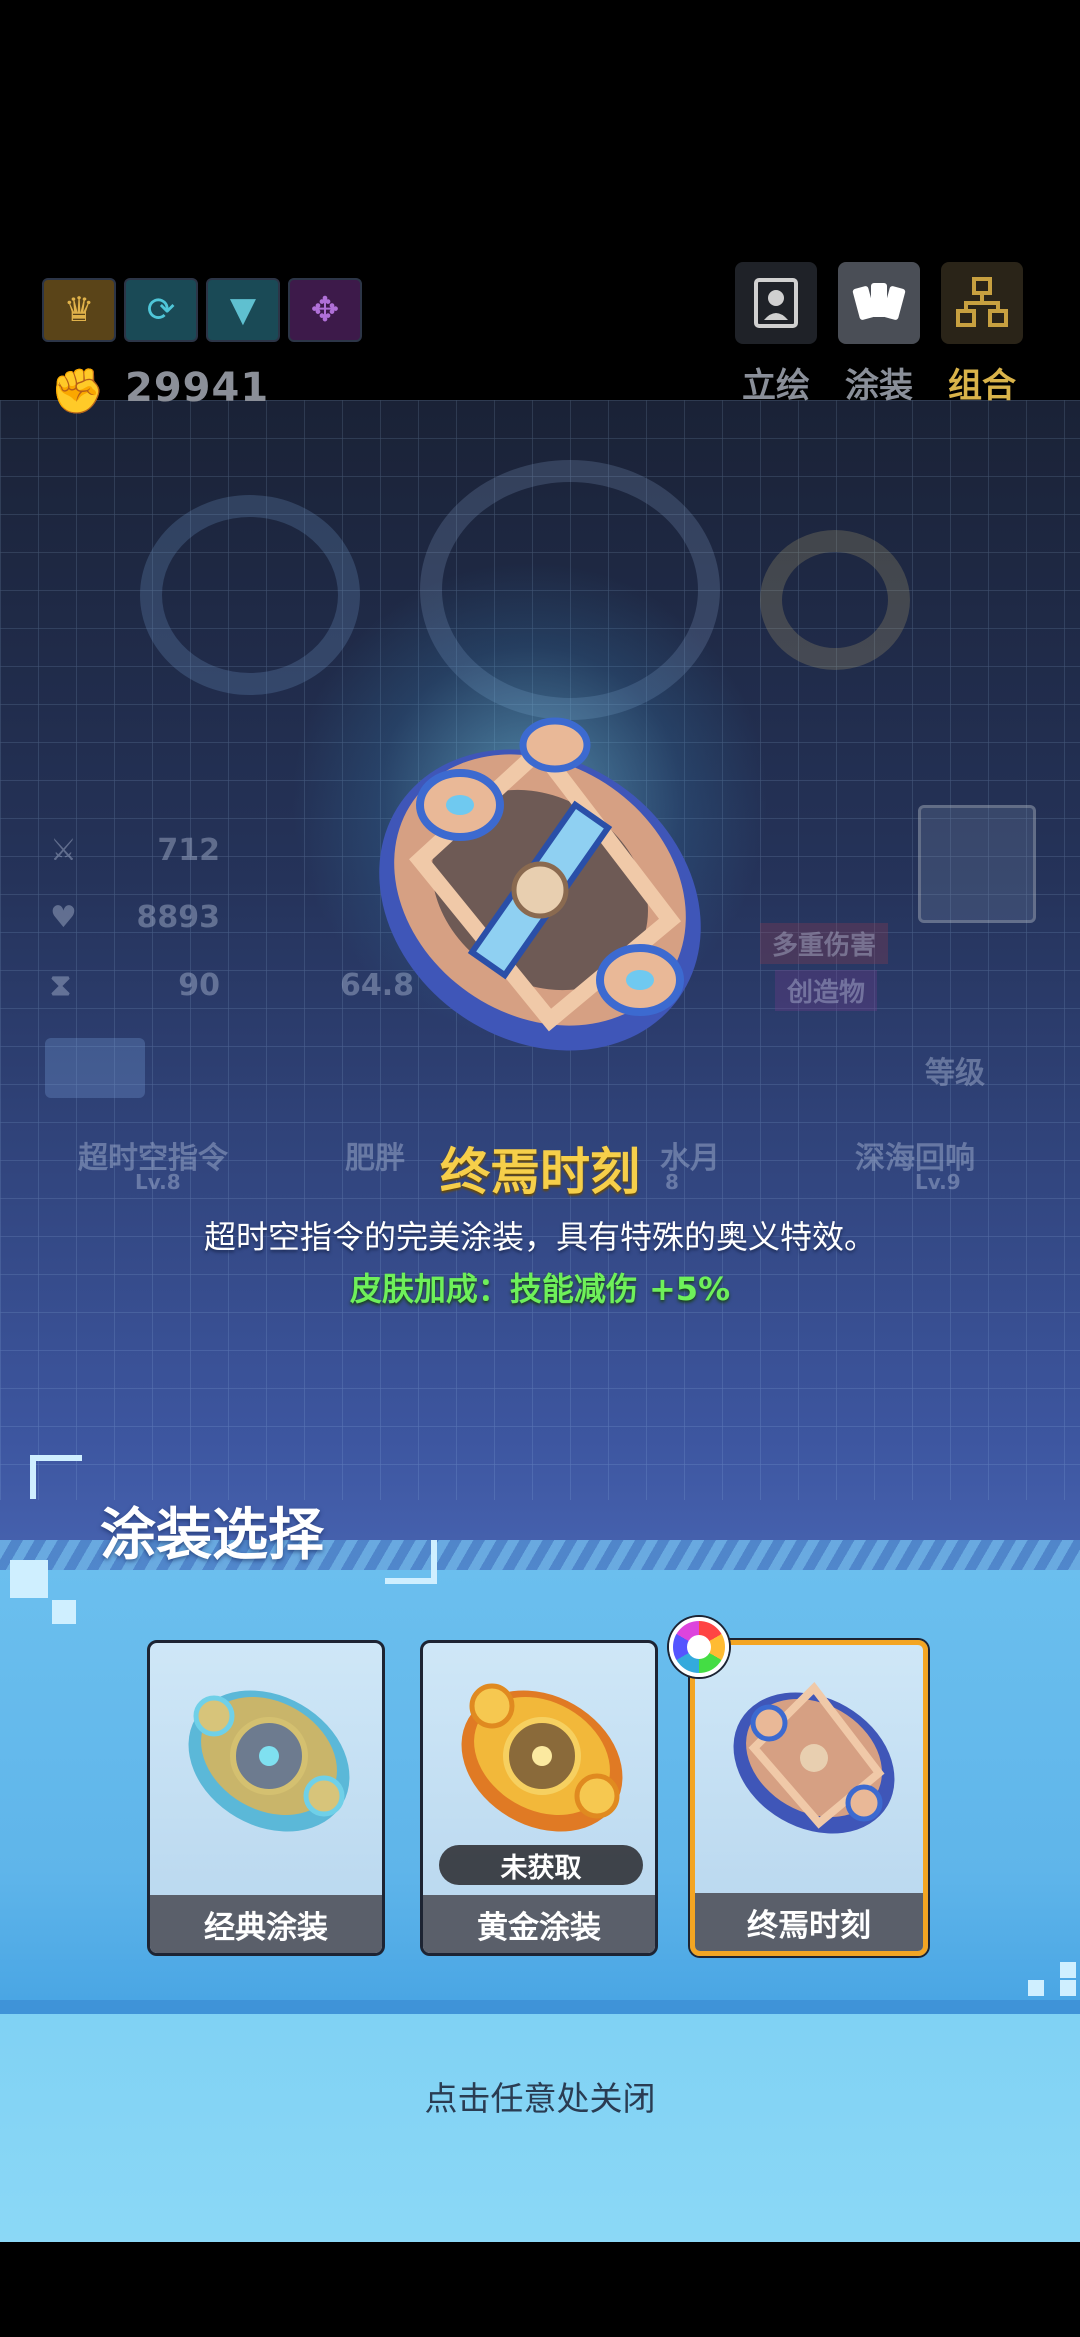 Image resolution: width=1080 pixels, height=2337 pixels. Describe the element at coordinates (540, 2289) in the screenshot. I see `bottom-black-area` at that location.